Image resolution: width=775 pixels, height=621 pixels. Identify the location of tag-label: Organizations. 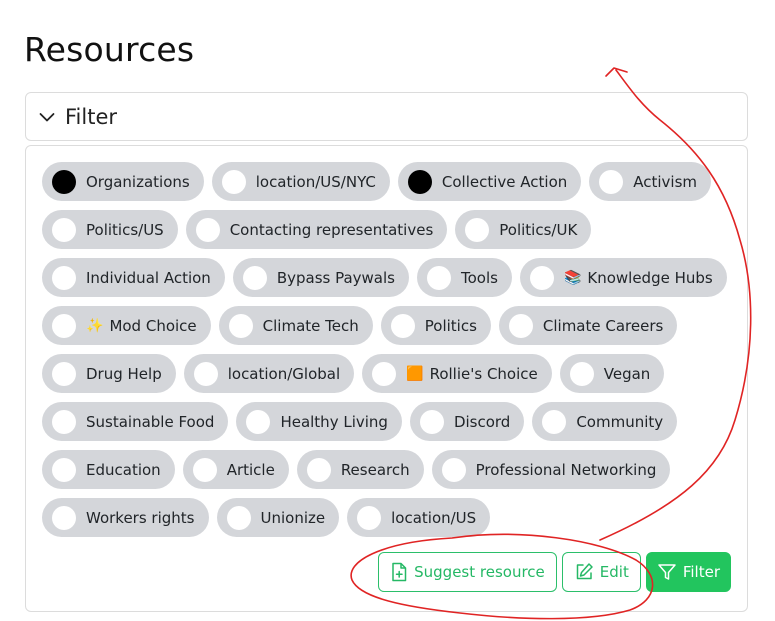
(138, 181).